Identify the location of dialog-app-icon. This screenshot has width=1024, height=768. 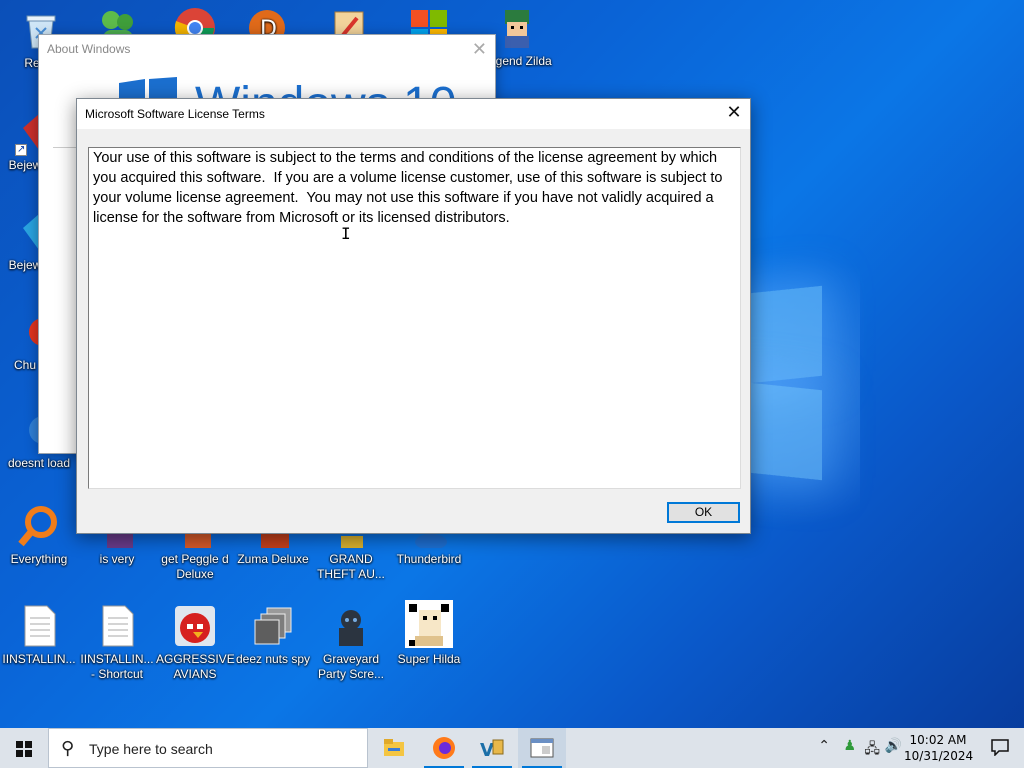
(542, 748).